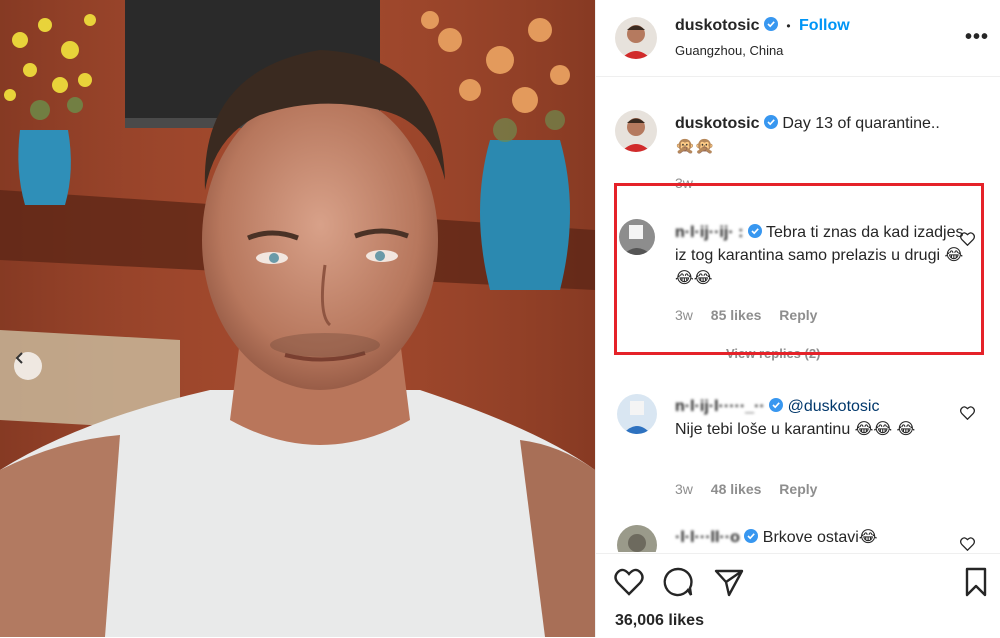  What do you see at coordinates (834, 406) in the screenshot?
I see `comment-mention: @duskotosic` at bounding box center [834, 406].